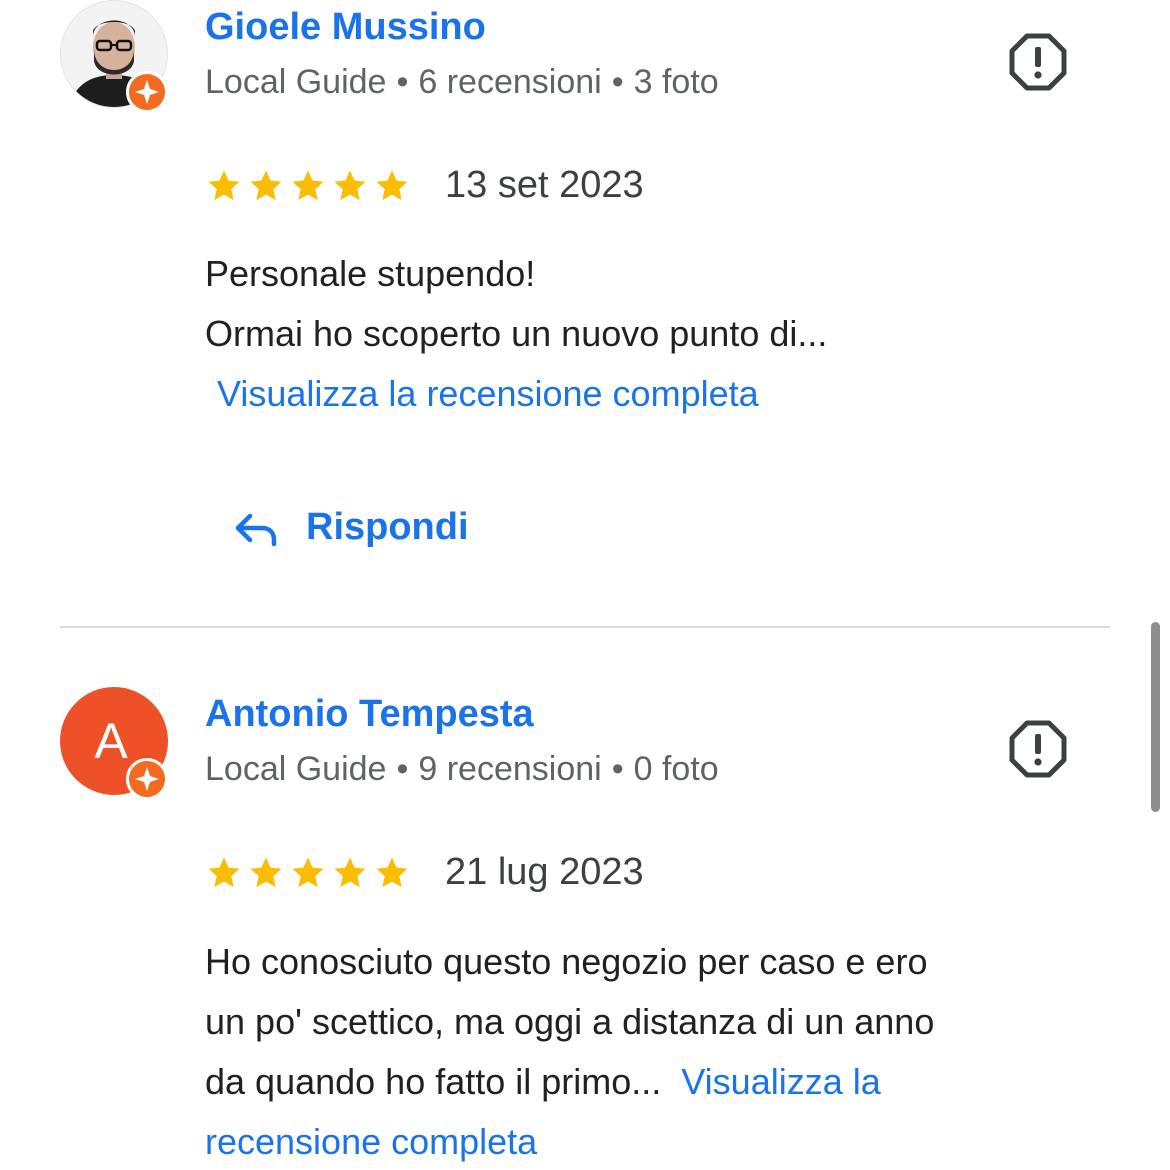 The width and height of the screenshot is (1170, 1170). Describe the element at coordinates (369, 714) in the screenshot. I see `reviewer-name: Antonio Tempesta` at that location.